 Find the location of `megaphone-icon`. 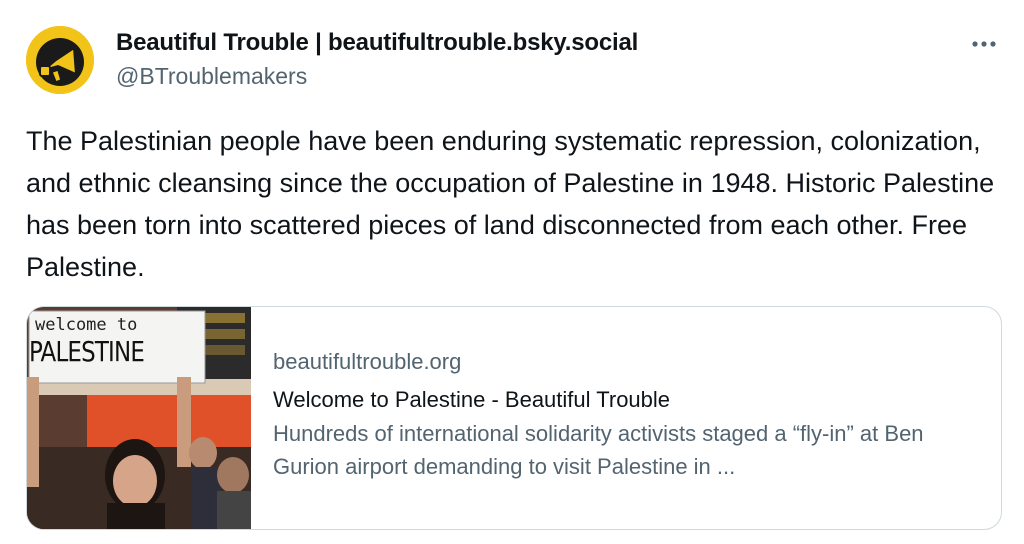

megaphone-icon is located at coordinates (60, 60).